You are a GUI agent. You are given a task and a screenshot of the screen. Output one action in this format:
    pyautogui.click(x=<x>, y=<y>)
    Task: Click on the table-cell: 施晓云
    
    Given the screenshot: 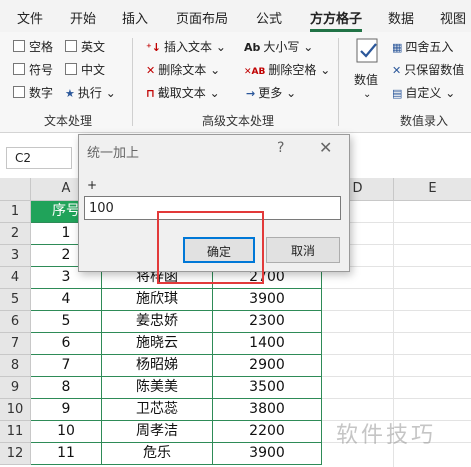 What is the action you would take?
    pyautogui.click(x=157, y=344)
    